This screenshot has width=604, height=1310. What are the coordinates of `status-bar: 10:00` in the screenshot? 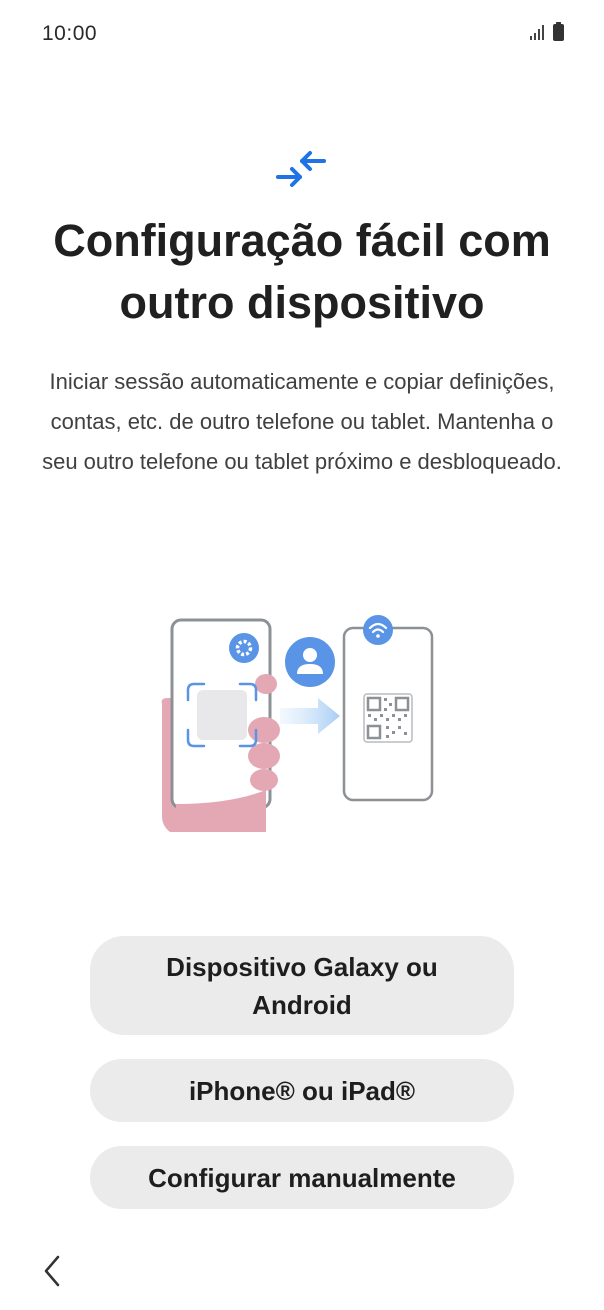 It's located at (302, 35).